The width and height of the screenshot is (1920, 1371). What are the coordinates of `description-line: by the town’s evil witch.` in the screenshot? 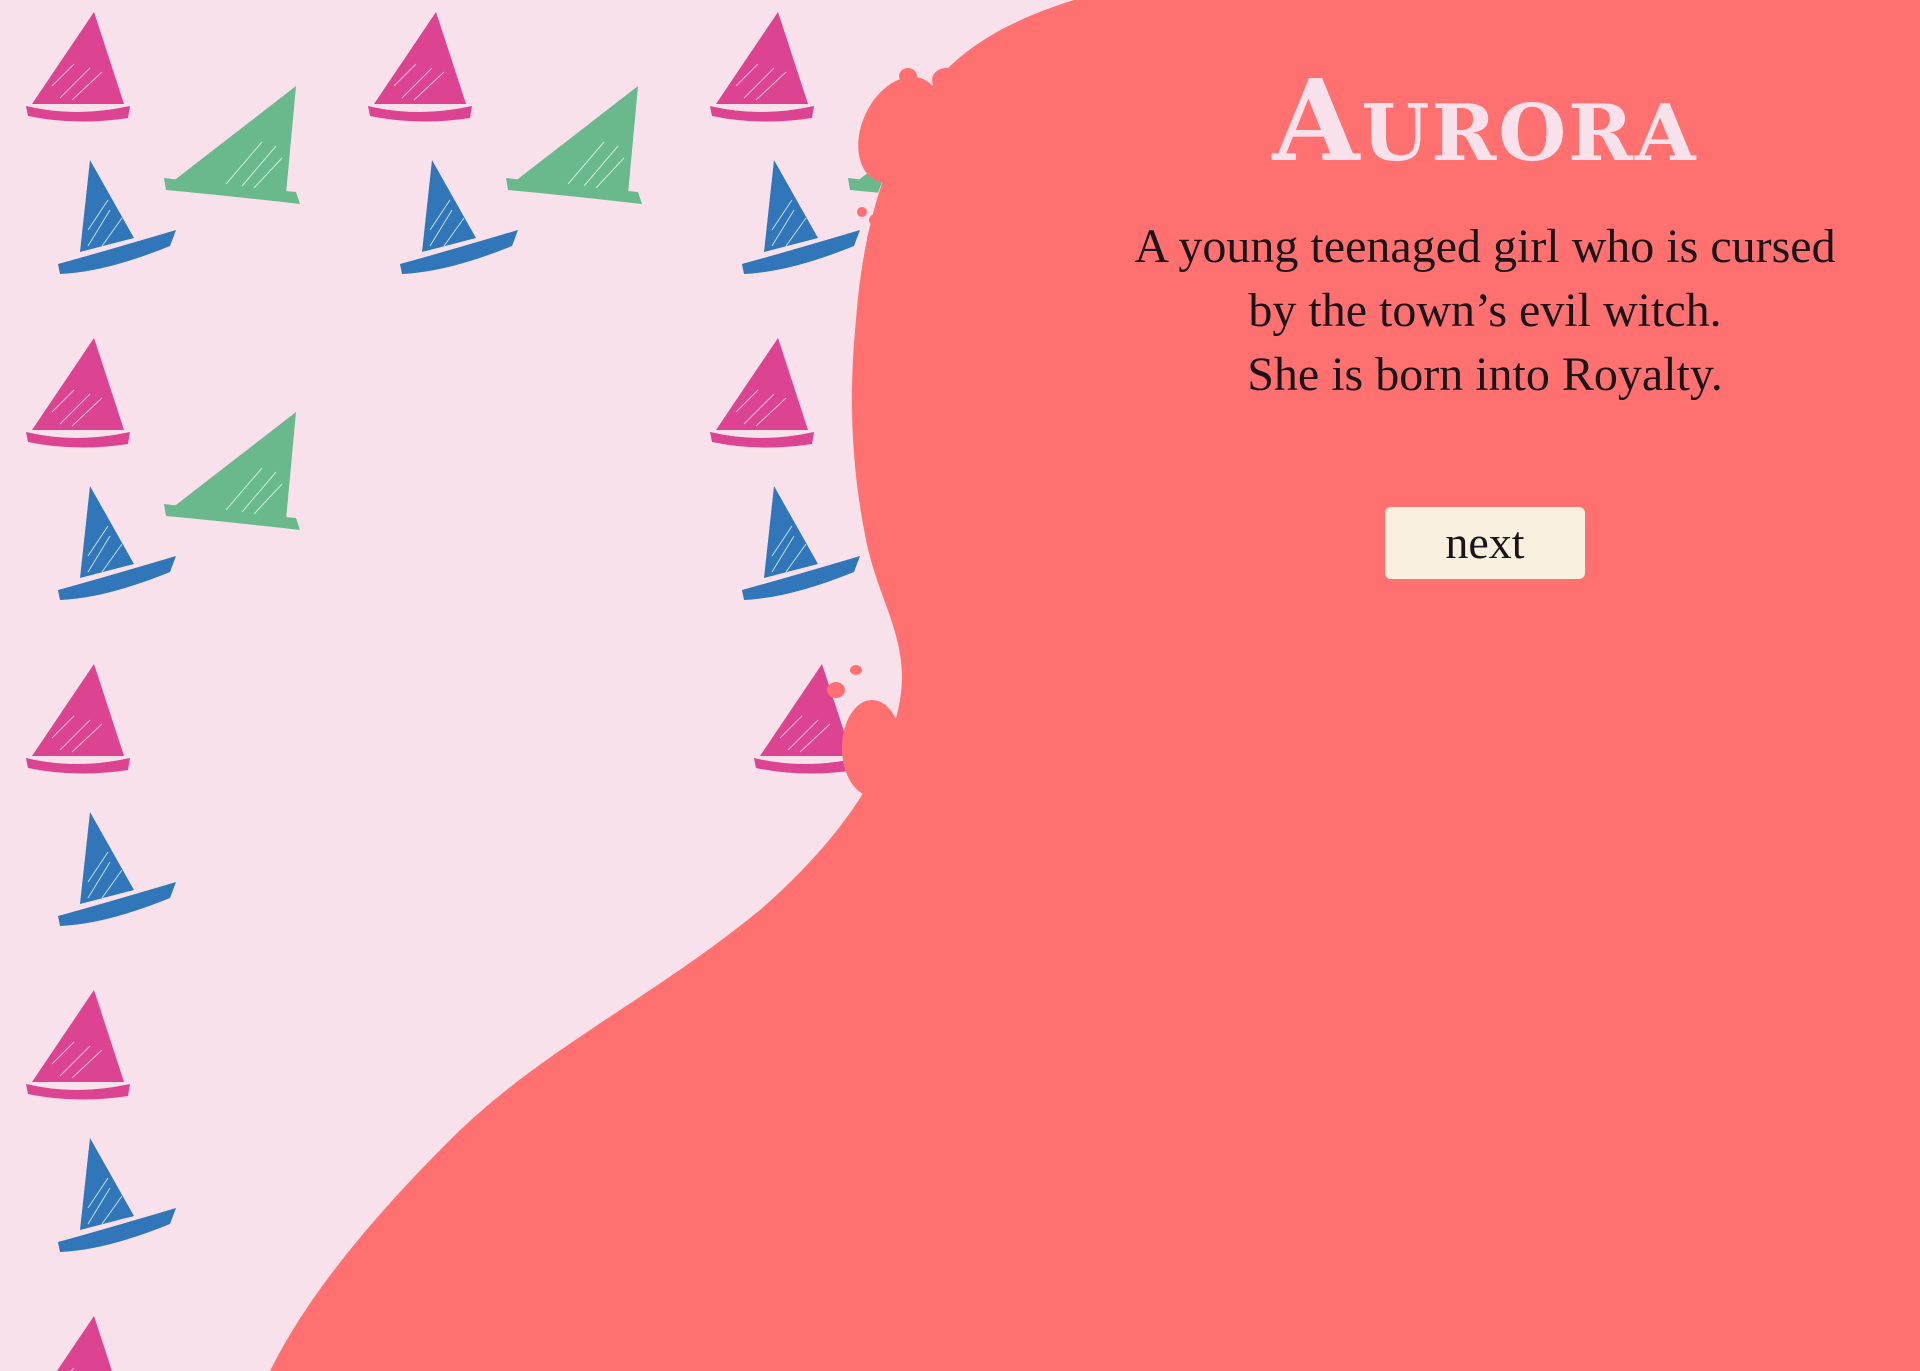 It's located at (1485, 311).